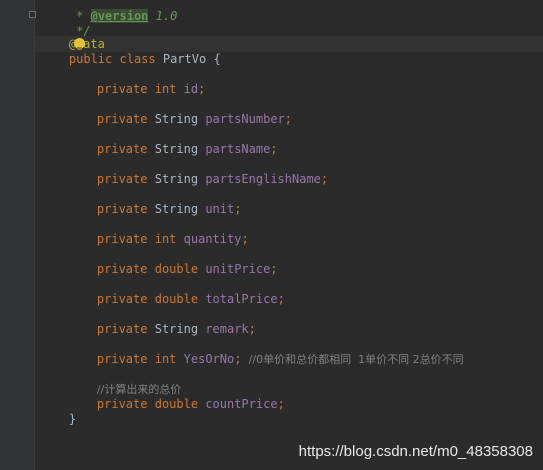 This screenshot has width=543, height=470. I want to click on field-line: private String unit;, so click(155, 201).